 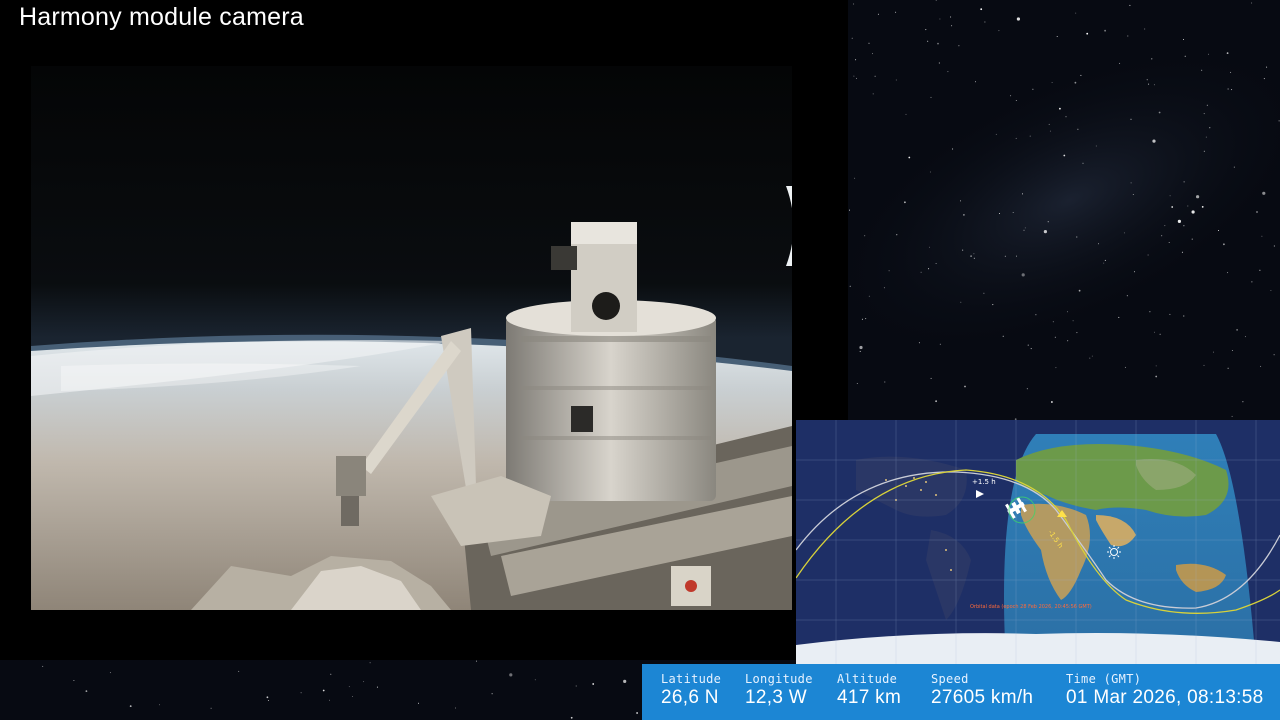 I want to click on latitude-readout: Latitude 26,6 N, so click(x=691, y=690).